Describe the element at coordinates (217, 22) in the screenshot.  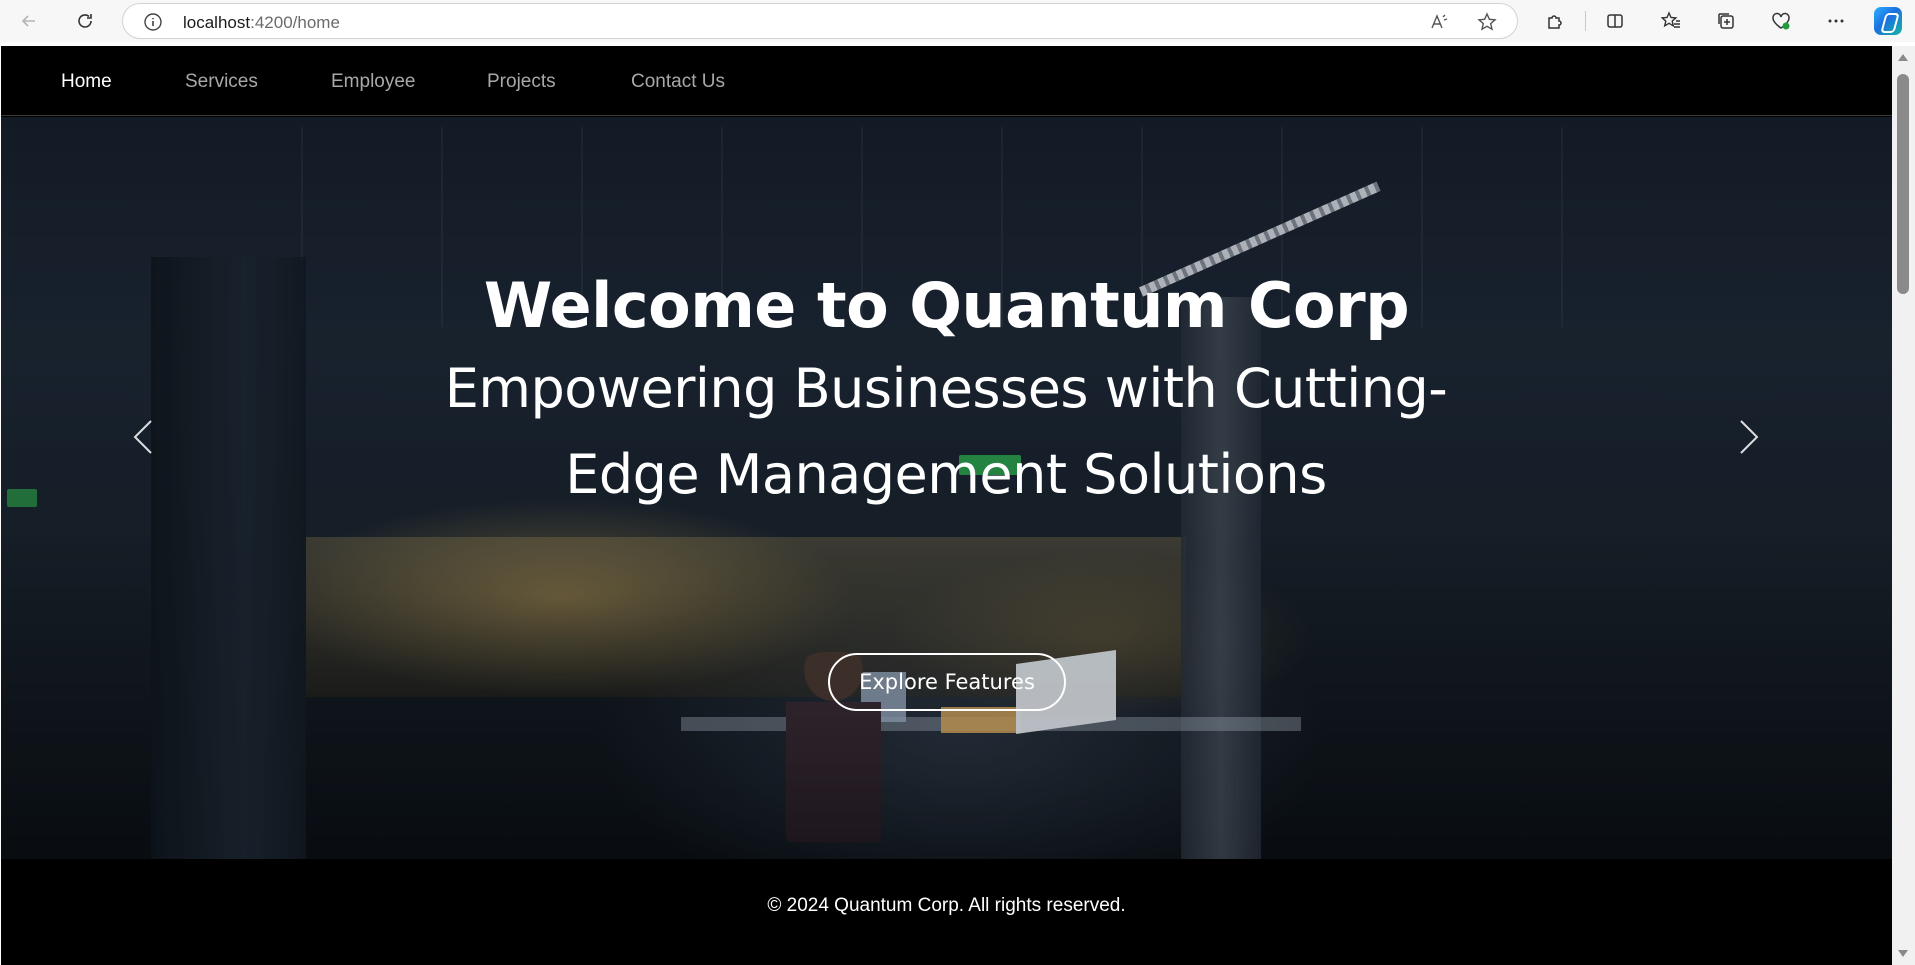
I see `url-host: localhost` at that location.